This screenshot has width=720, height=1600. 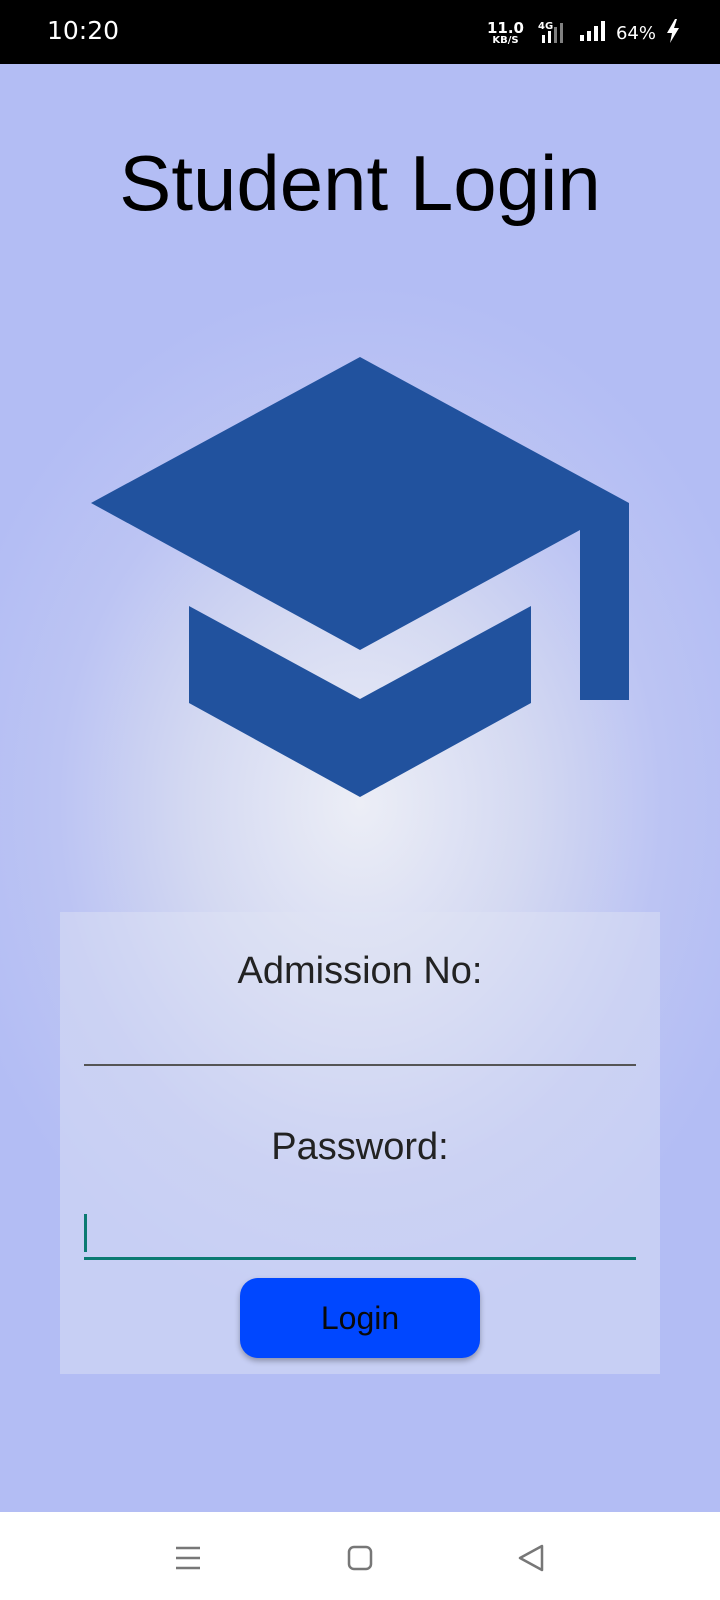 I want to click on net-speed-value: 11.0, so click(x=505, y=27).